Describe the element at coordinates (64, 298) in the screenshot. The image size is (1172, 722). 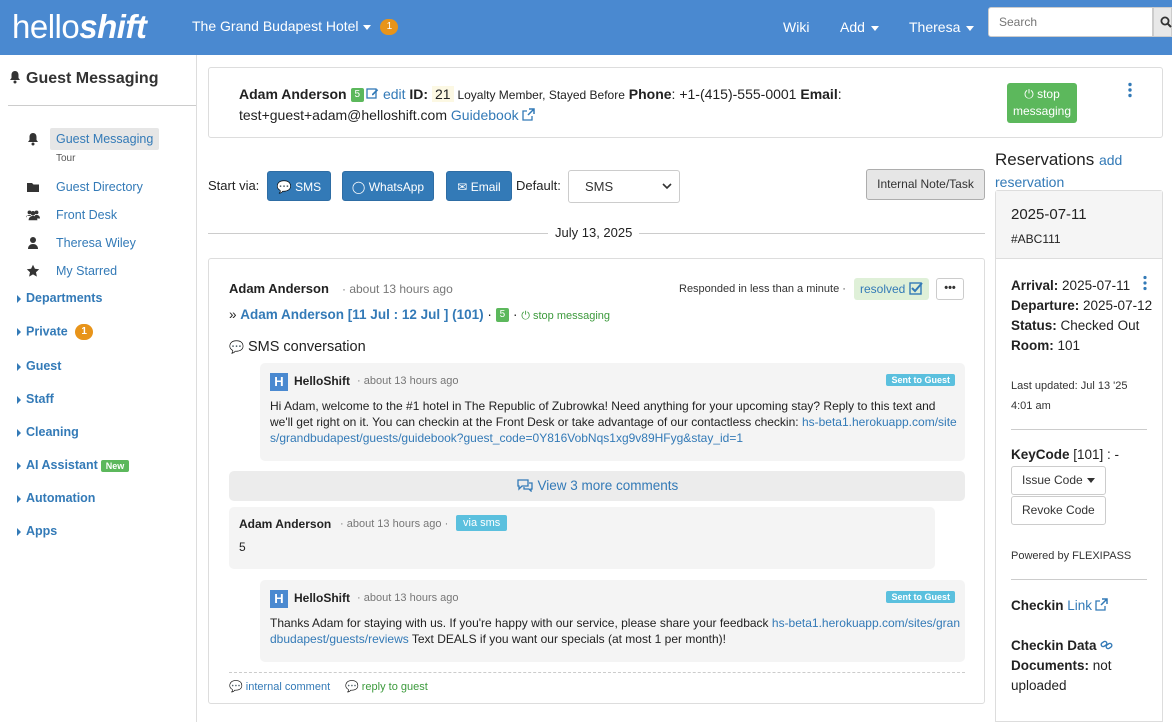
I see `sidebar-section-label: Departments` at that location.